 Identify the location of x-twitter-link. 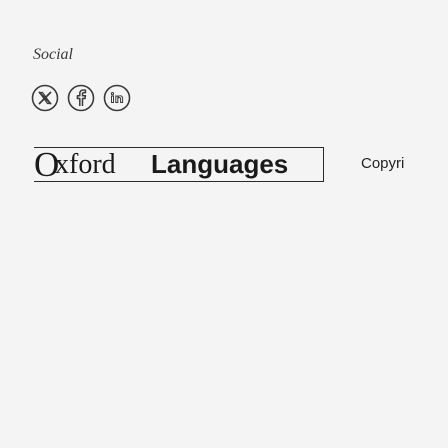
(45, 98).